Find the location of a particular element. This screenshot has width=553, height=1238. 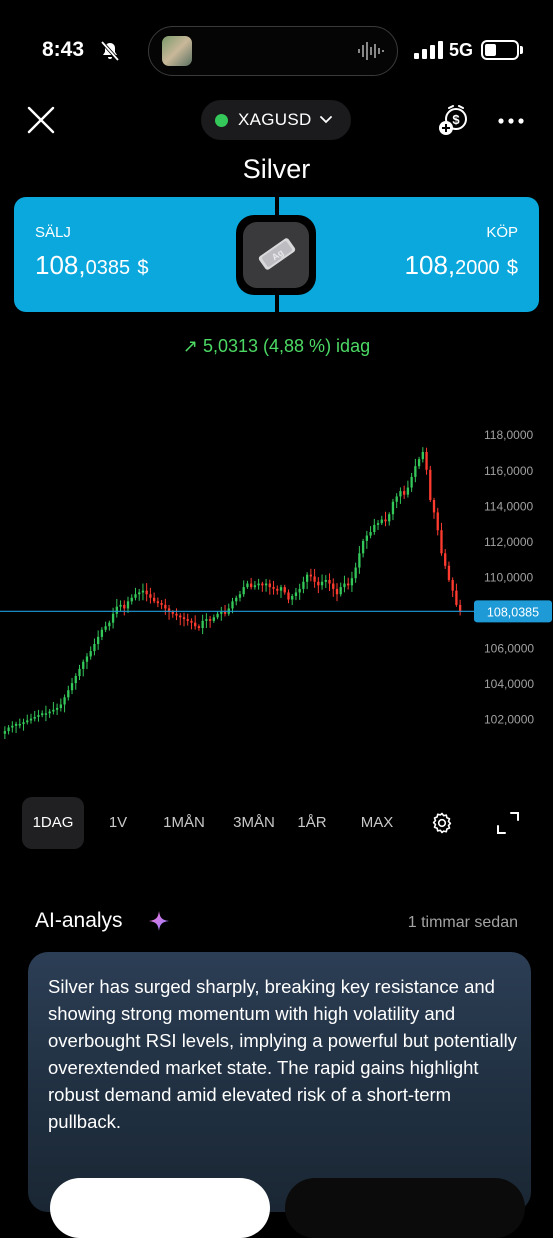

timeframe-2: 1MÅN is located at coordinates (184, 823).